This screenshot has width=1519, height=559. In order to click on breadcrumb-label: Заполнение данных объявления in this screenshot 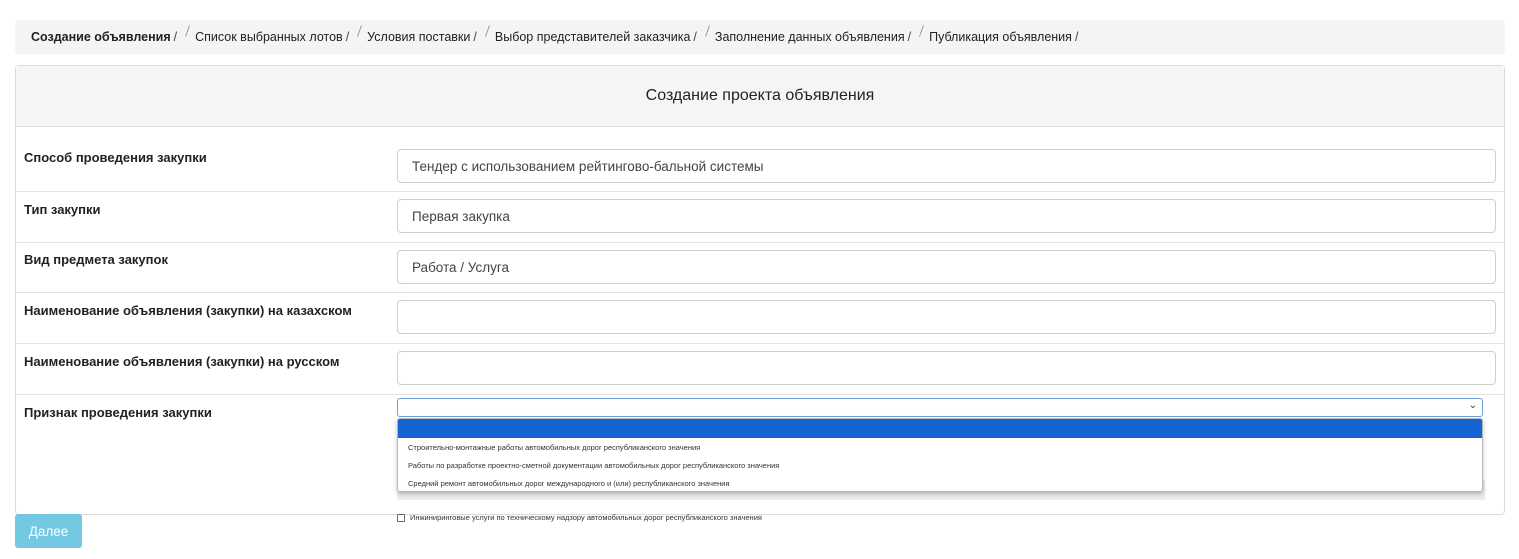, I will do `click(809, 37)`.